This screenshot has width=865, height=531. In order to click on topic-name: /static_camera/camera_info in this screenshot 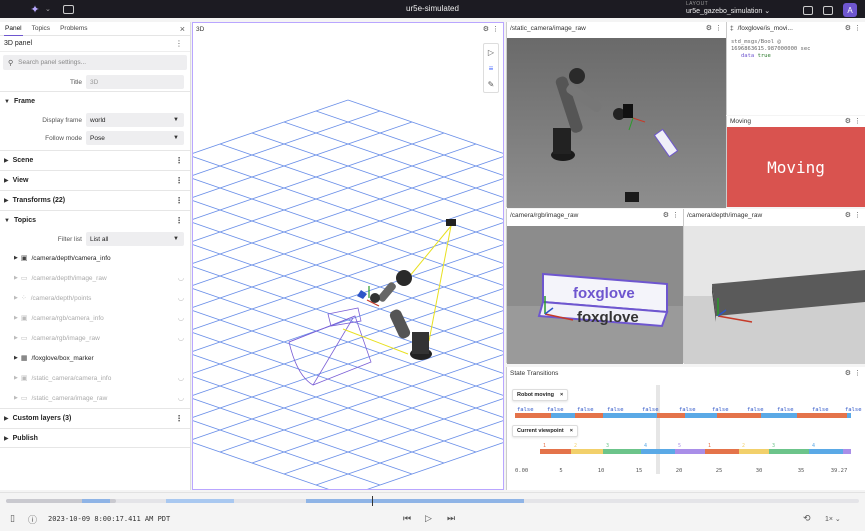, I will do `click(71, 378)`.